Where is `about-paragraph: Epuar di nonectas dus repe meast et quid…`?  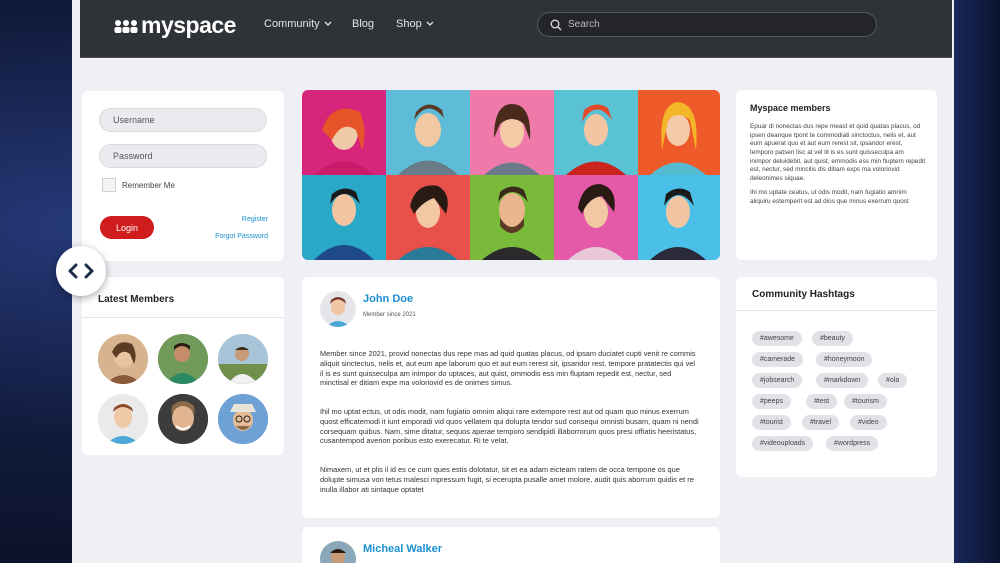
about-paragraph: Epuar di nonectas dus repe meast et quid… is located at coordinates (838, 152).